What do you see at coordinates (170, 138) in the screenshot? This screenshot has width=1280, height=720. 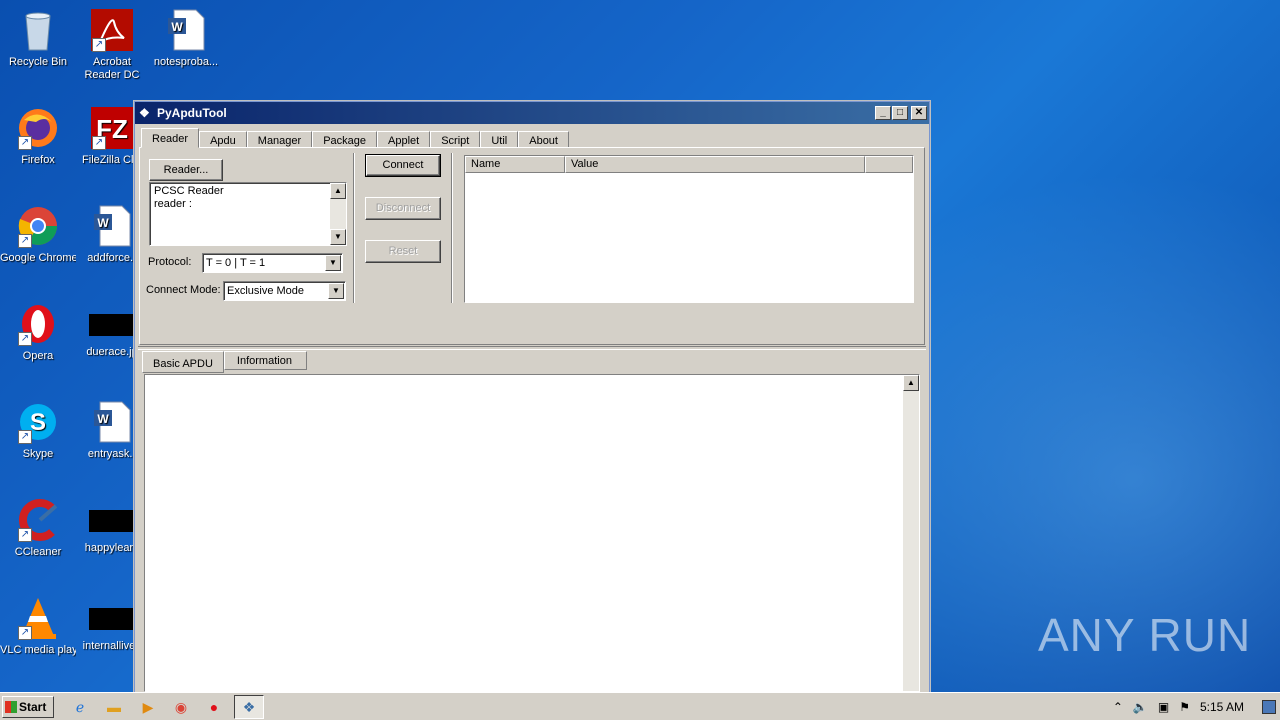 I see `tab-reader: Reader` at bounding box center [170, 138].